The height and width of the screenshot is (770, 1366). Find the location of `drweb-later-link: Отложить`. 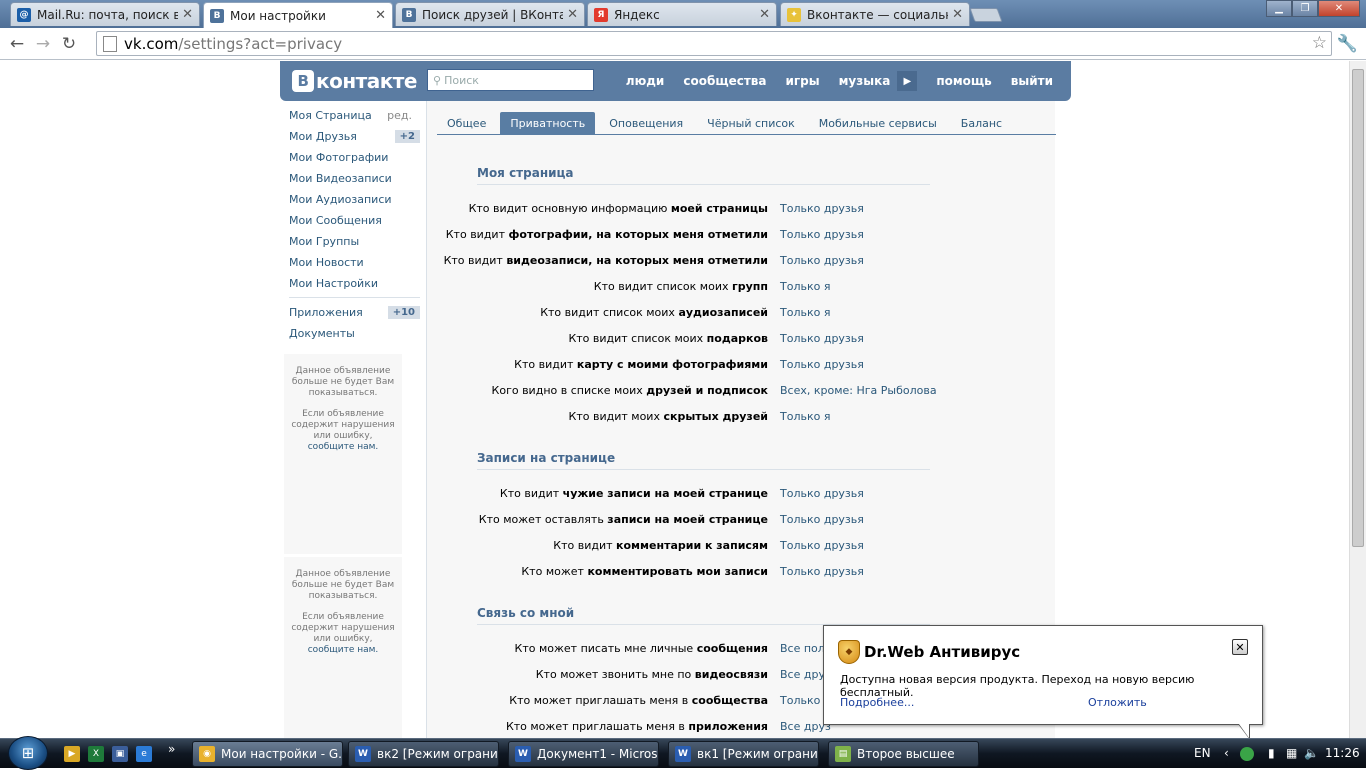

drweb-later-link: Отложить is located at coordinates (1117, 702).